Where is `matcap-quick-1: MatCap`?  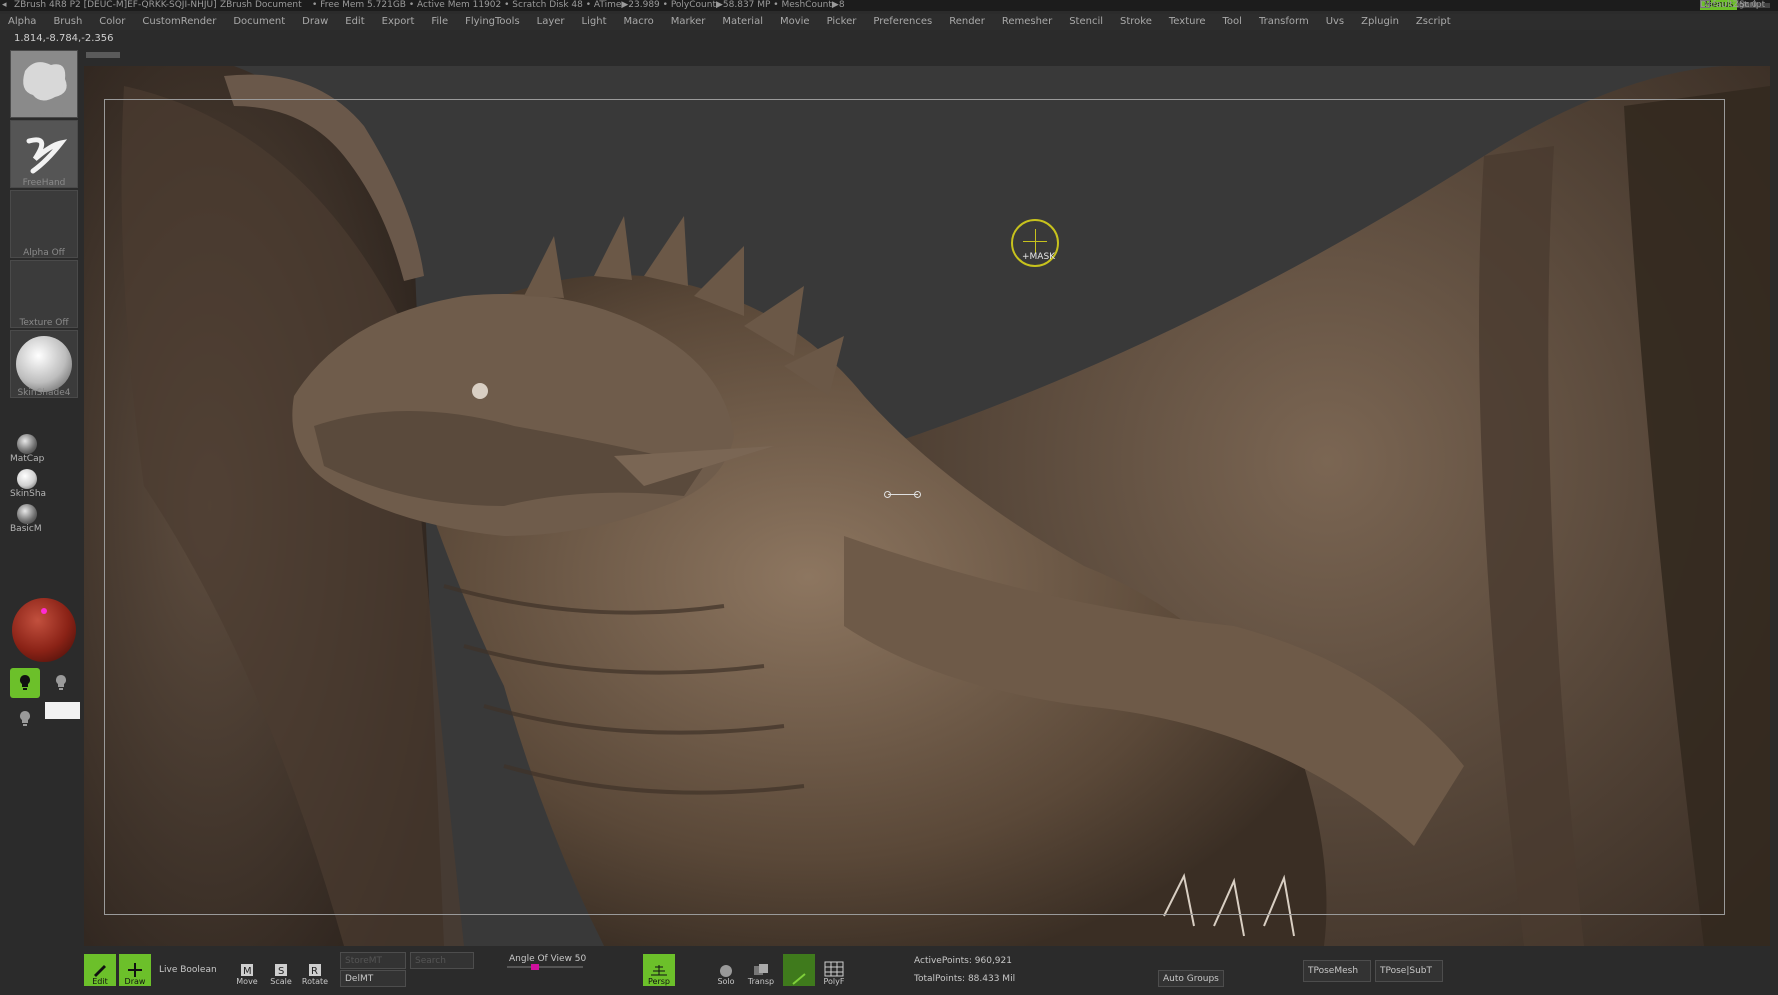 matcap-quick-1: MatCap is located at coordinates (27, 449).